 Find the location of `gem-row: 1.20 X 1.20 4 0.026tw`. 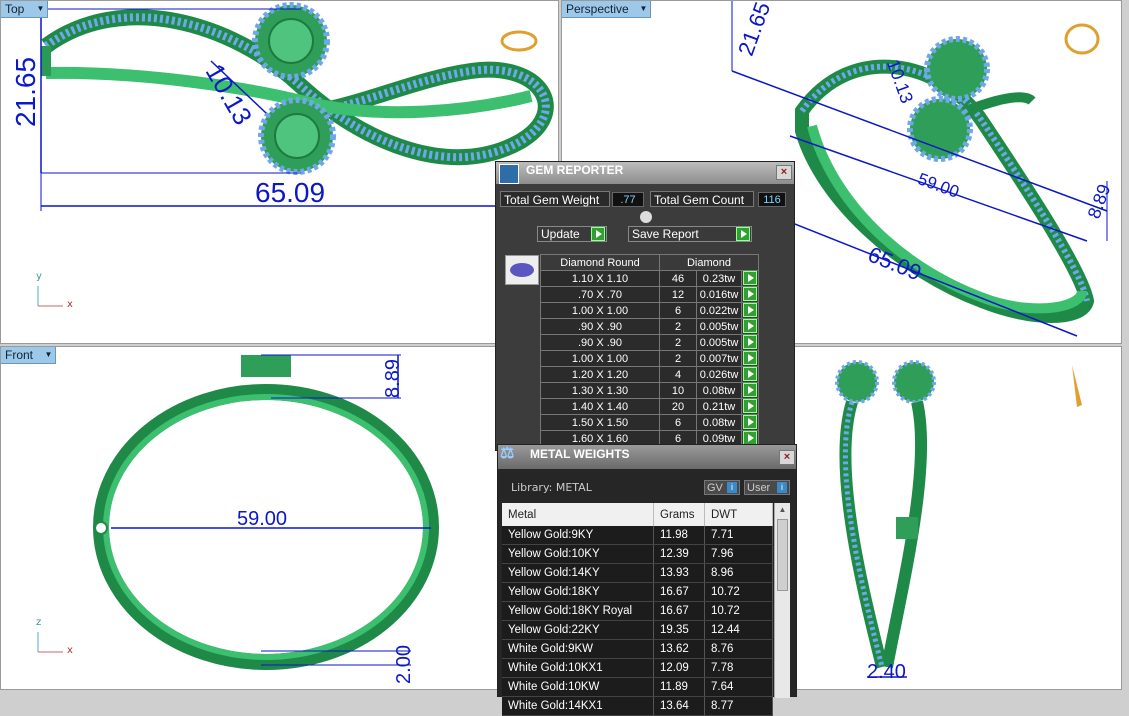

gem-row: 1.20 X 1.20 4 0.026tw is located at coordinates (649, 374).